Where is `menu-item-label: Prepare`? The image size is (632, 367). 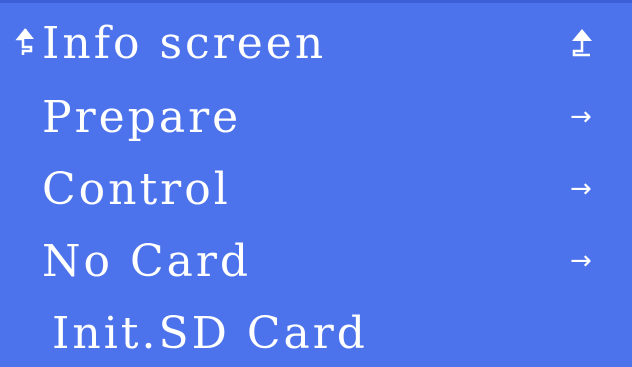 menu-item-label: Prepare is located at coordinates (142, 117).